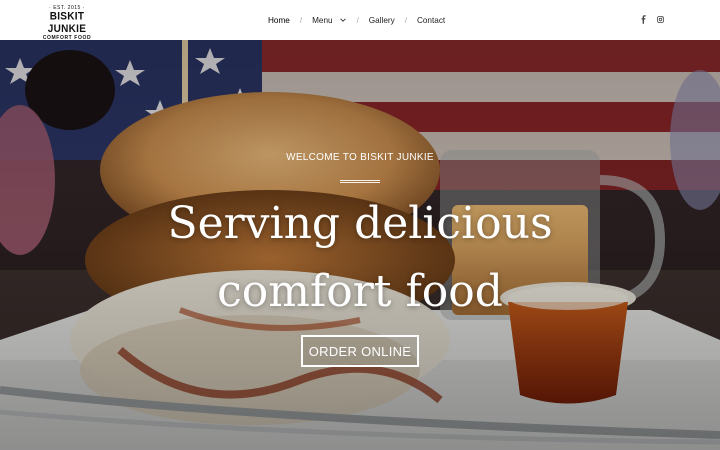 This screenshot has width=720, height=450. I want to click on facebook-icon, so click(643, 19).